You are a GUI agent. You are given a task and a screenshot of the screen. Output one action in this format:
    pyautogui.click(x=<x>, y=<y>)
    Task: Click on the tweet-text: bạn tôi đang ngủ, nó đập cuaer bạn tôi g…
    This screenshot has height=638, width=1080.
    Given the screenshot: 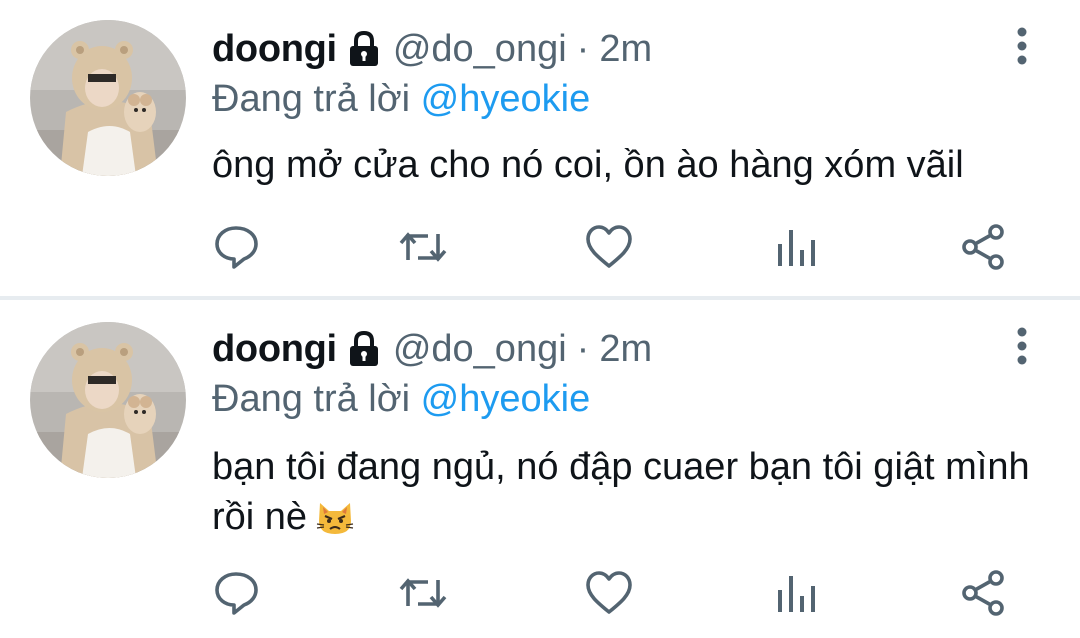 What is the action you would take?
    pyautogui.click(x=627, y=492)
    